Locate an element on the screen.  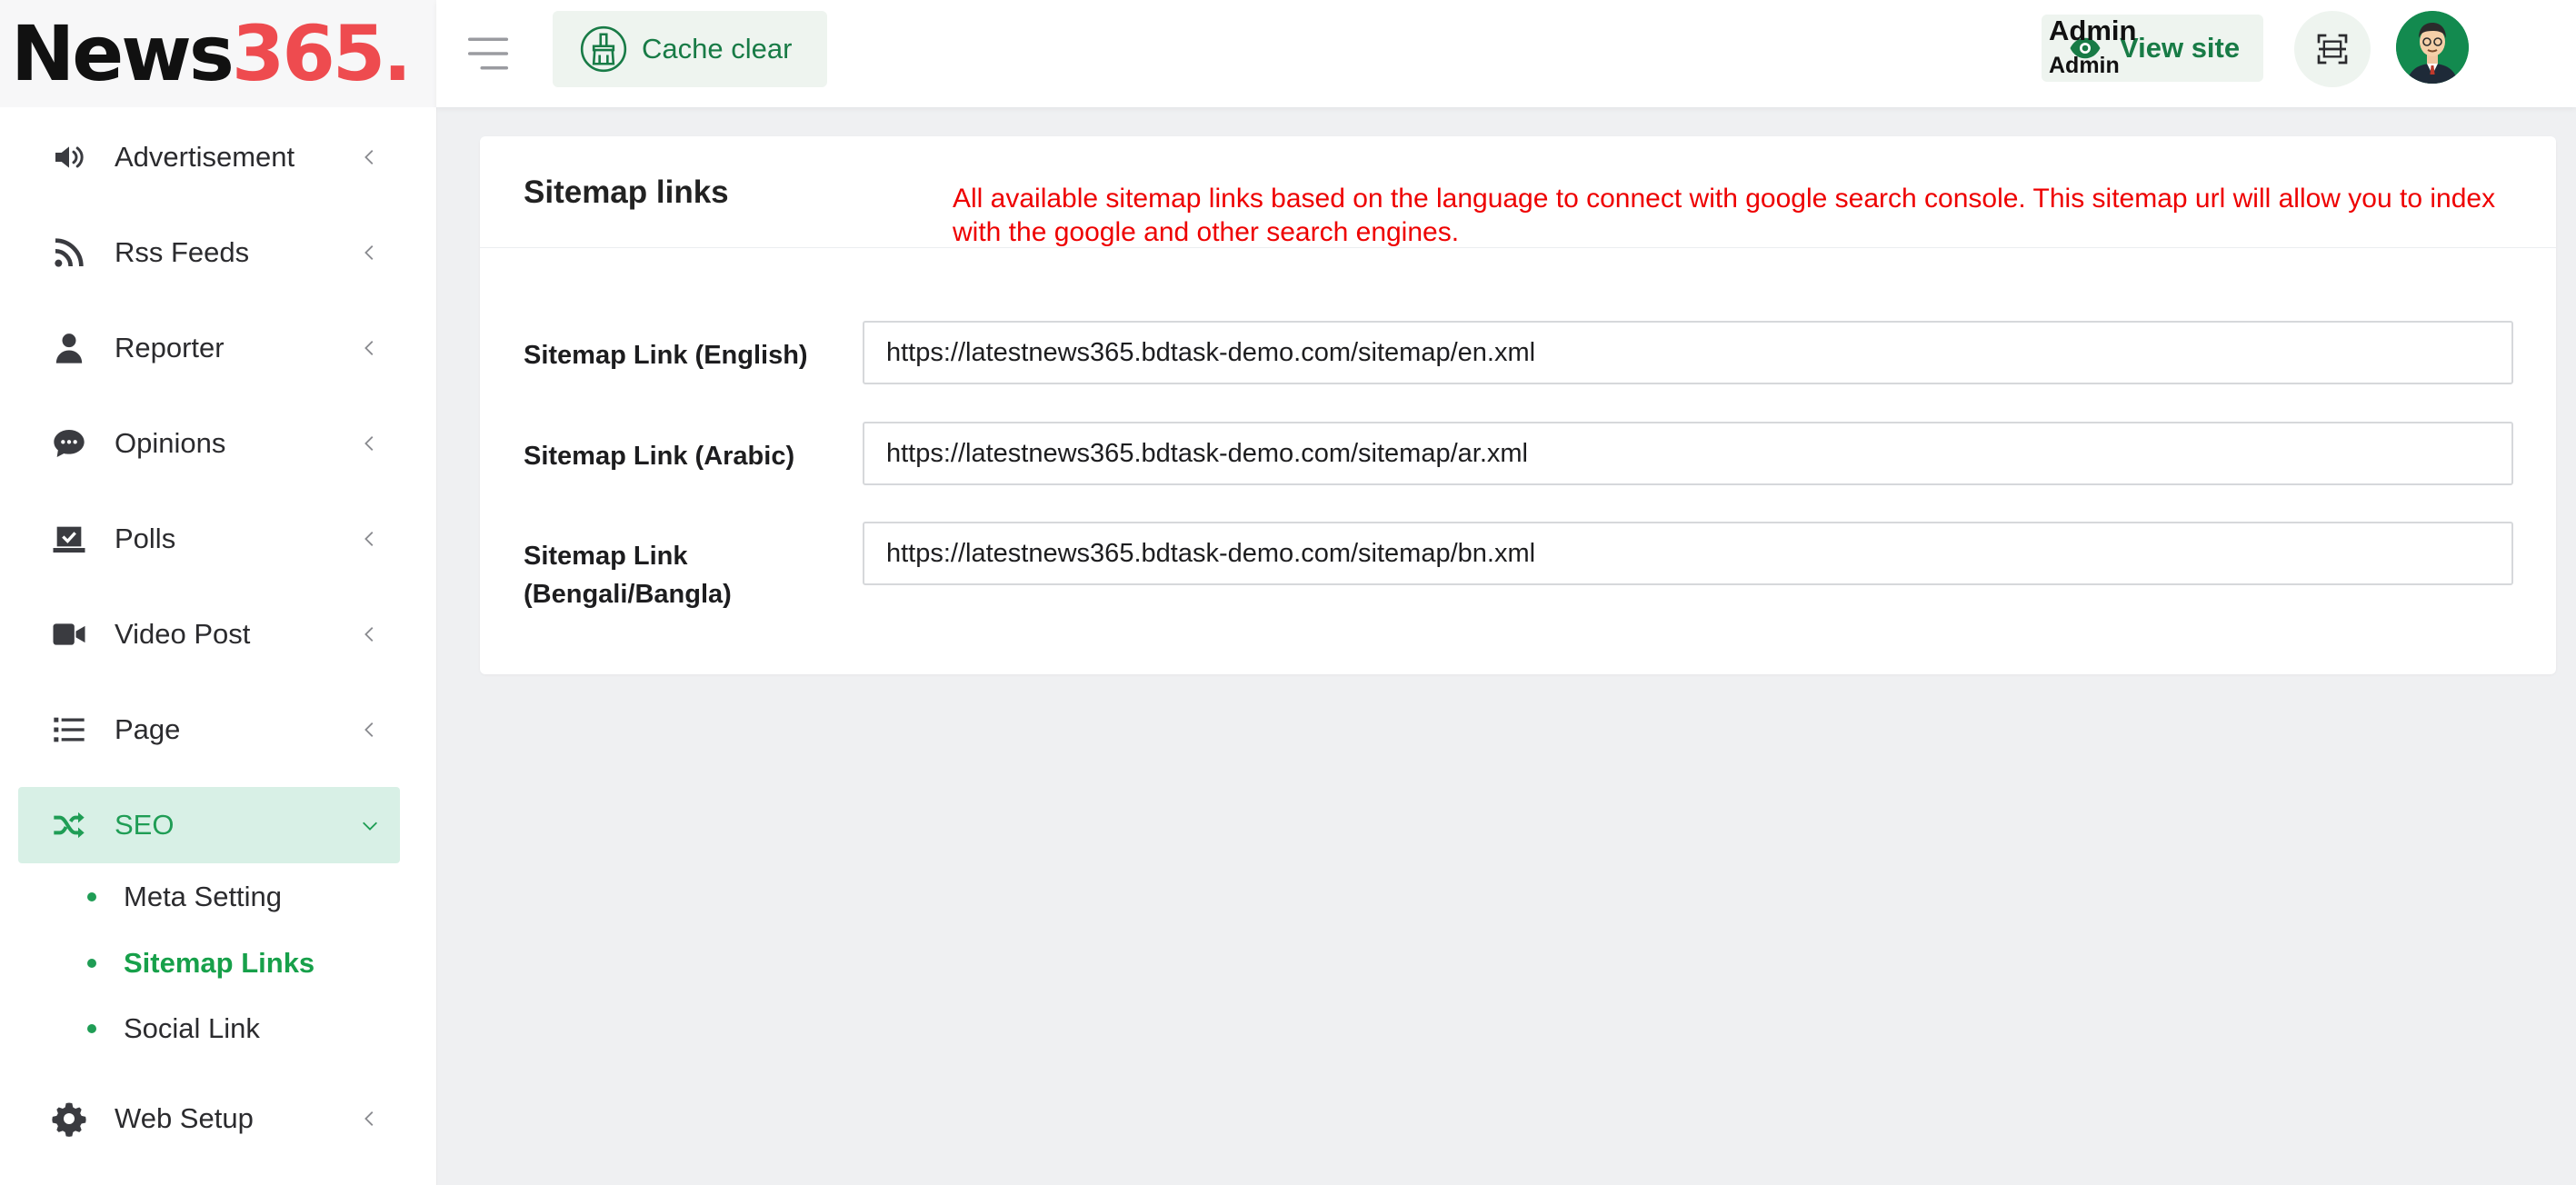
broom-icon is located at coordinates (603, 49).